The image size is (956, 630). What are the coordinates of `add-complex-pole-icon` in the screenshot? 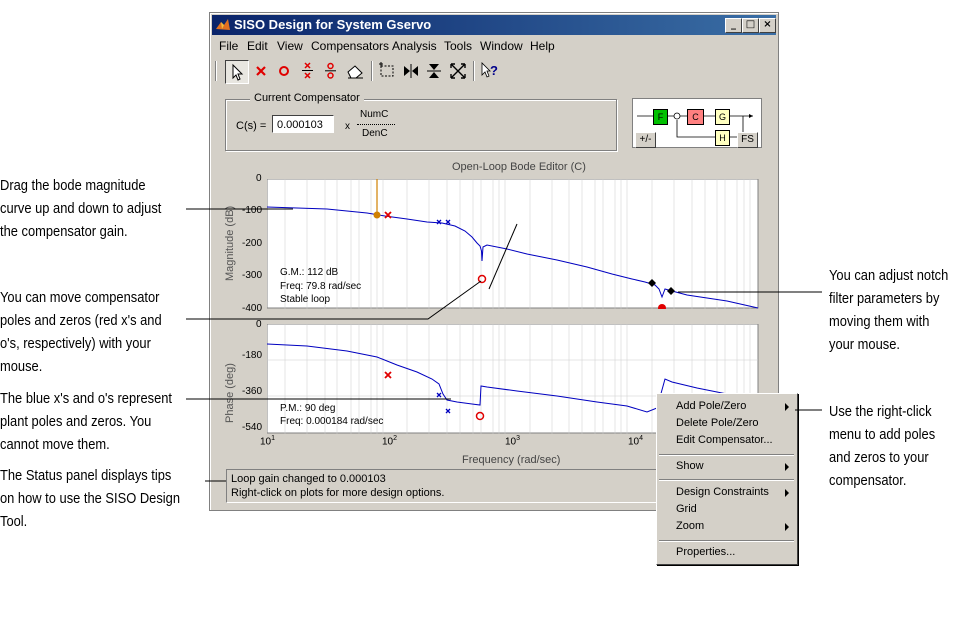 It's located at (308, 71).